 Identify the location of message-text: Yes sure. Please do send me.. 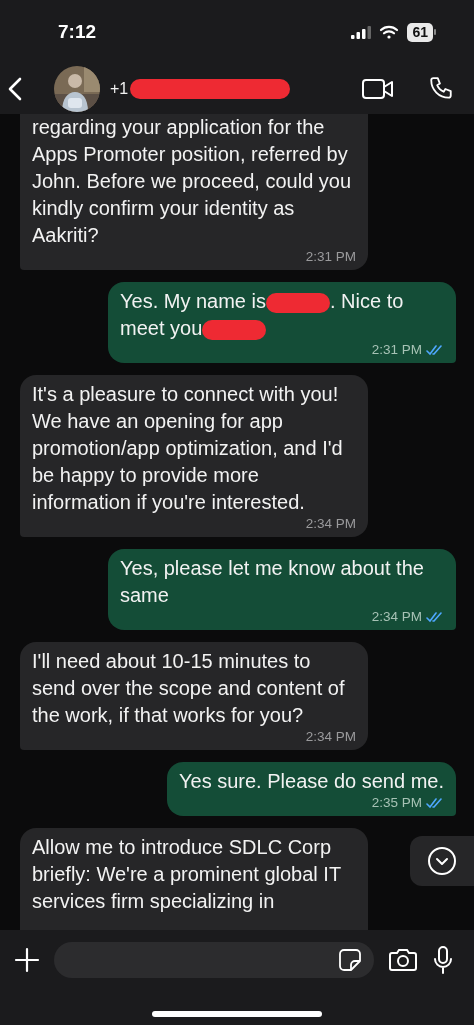
(311, 781).